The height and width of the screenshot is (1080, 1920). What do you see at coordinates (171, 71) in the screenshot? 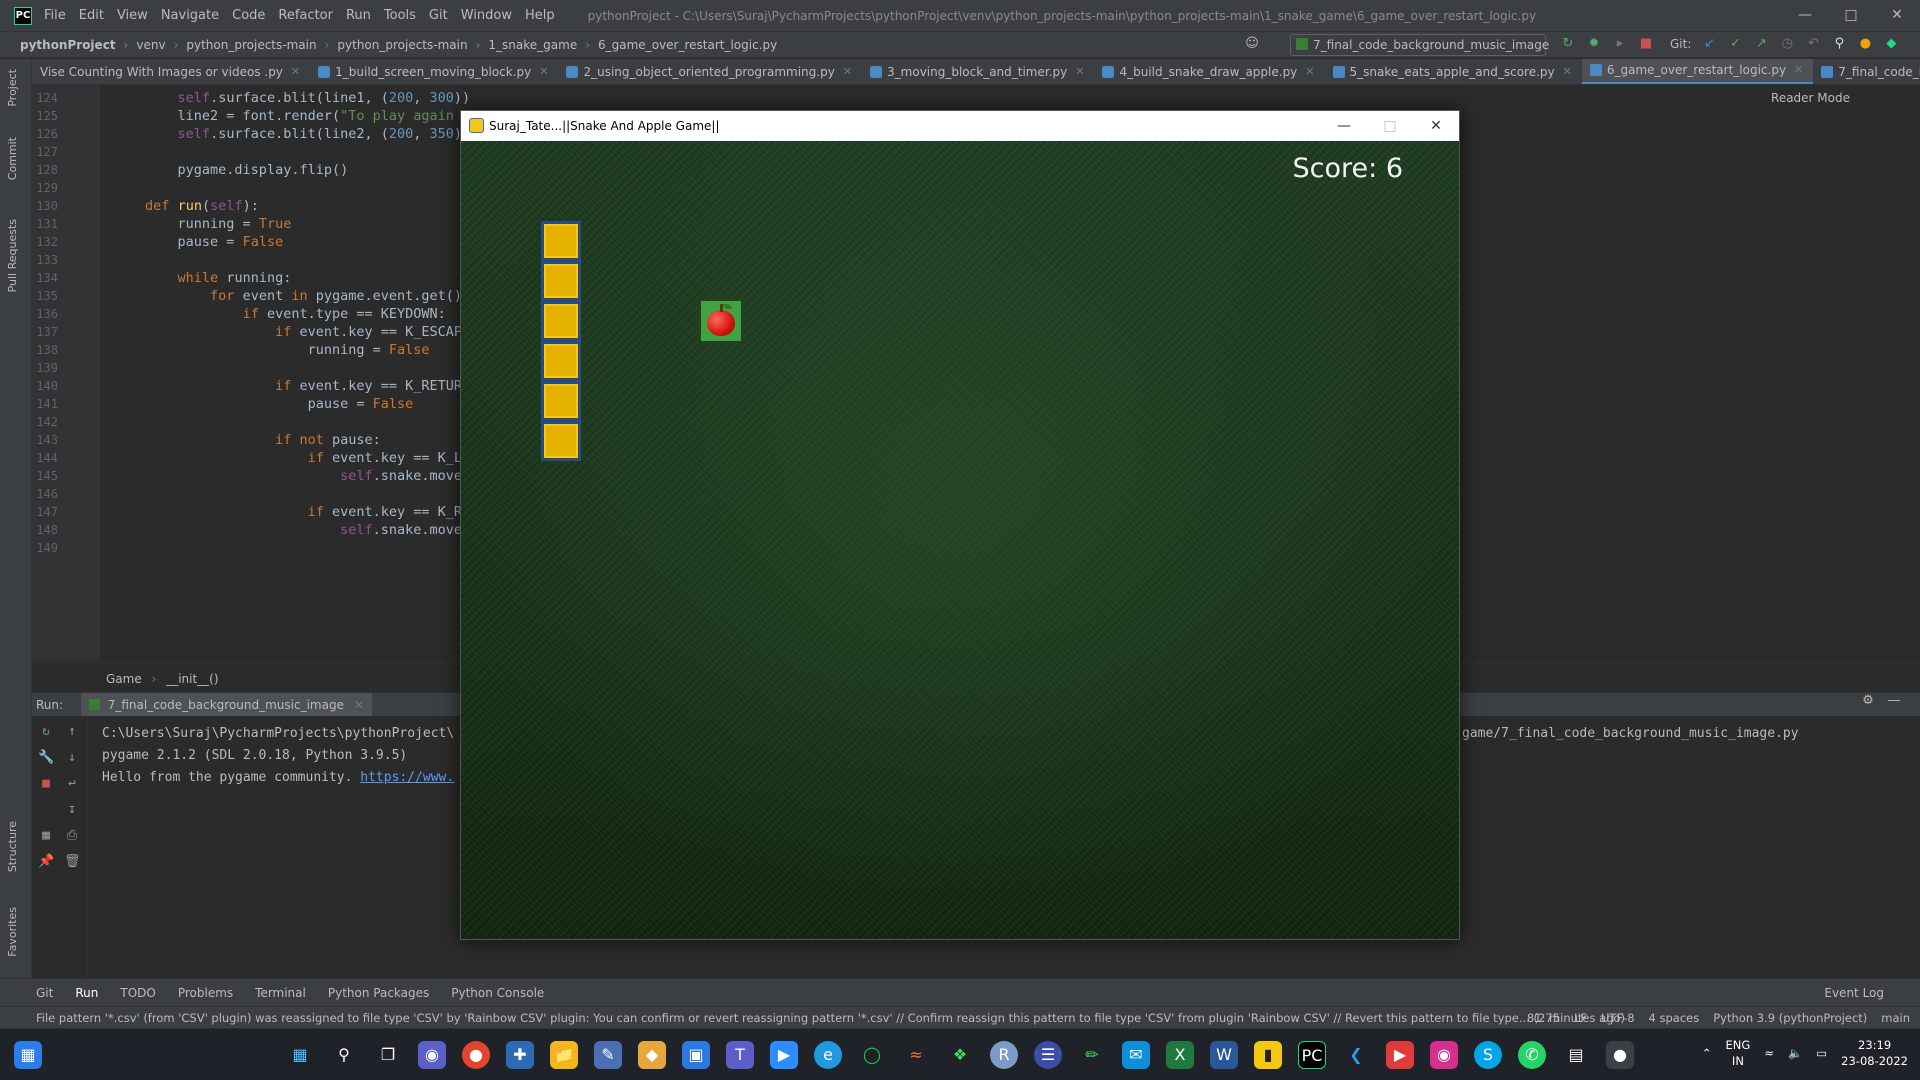
I see `editor-tab: Vise Counting With Images or videos .py ✕` at bounding box center [171, 71].